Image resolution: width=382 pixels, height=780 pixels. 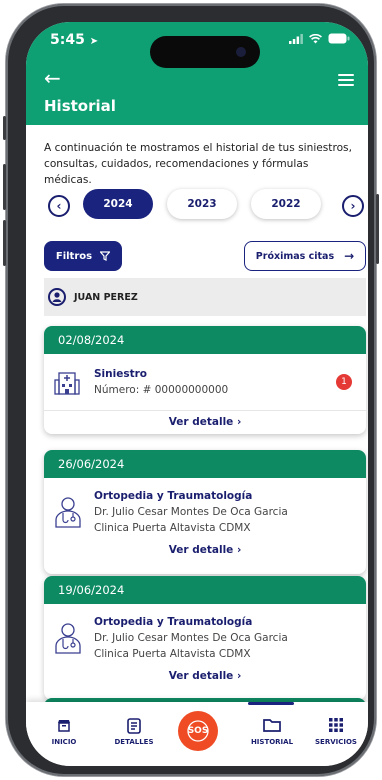 I want to click on arrow-right-icon: →, so click(x=349, y=256).